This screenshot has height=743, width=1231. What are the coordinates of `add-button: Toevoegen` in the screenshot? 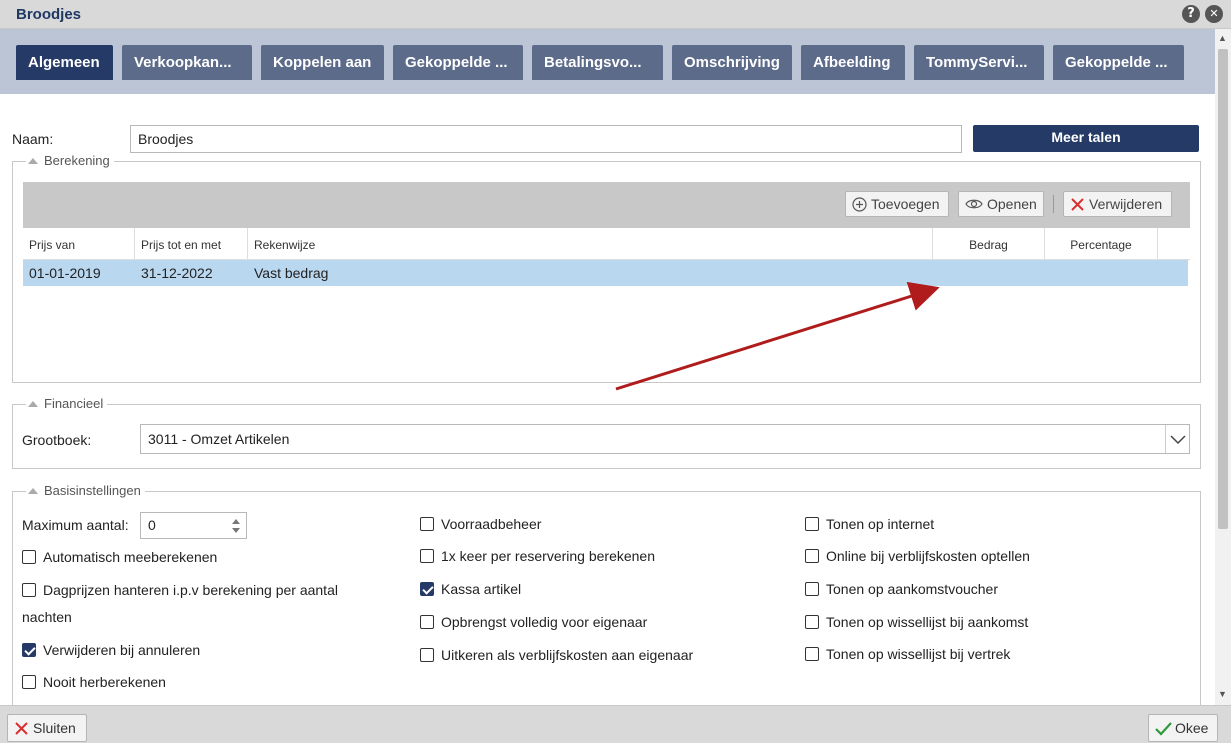 It's located at (897, 204).